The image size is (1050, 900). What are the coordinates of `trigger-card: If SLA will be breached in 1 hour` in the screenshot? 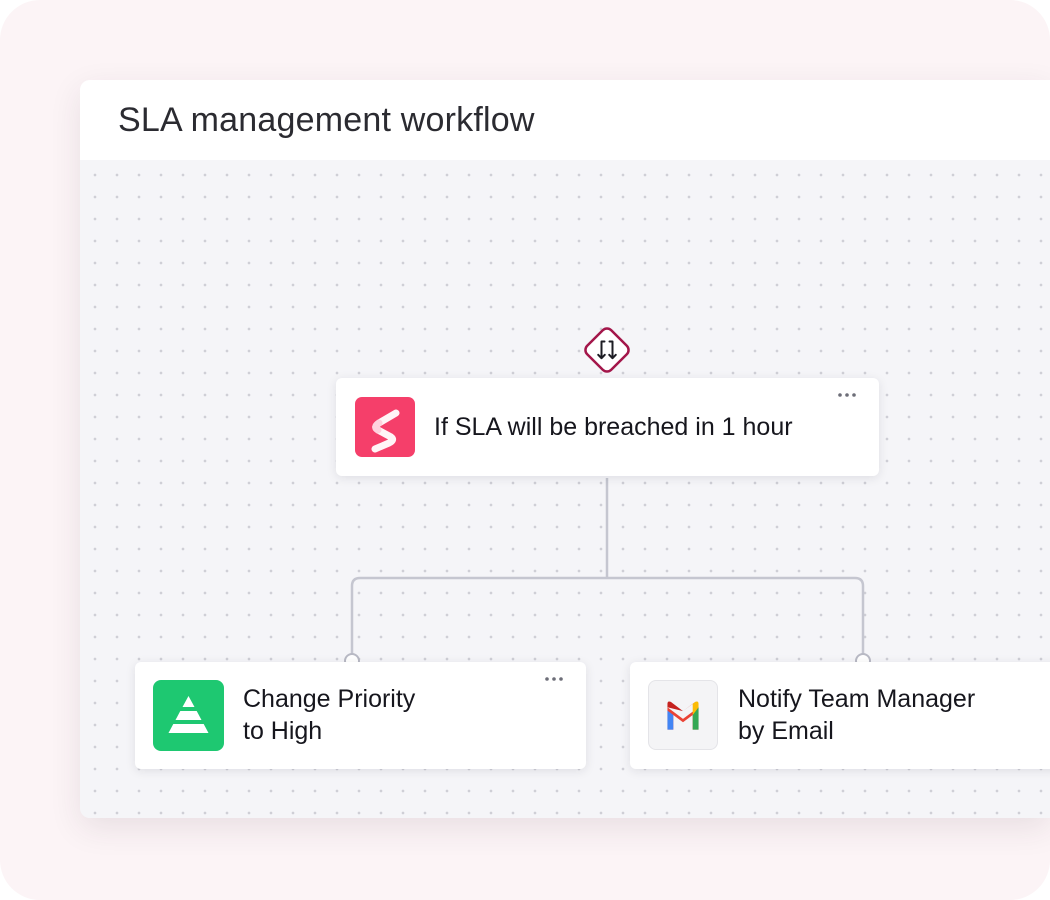 It's located at (607, 427).